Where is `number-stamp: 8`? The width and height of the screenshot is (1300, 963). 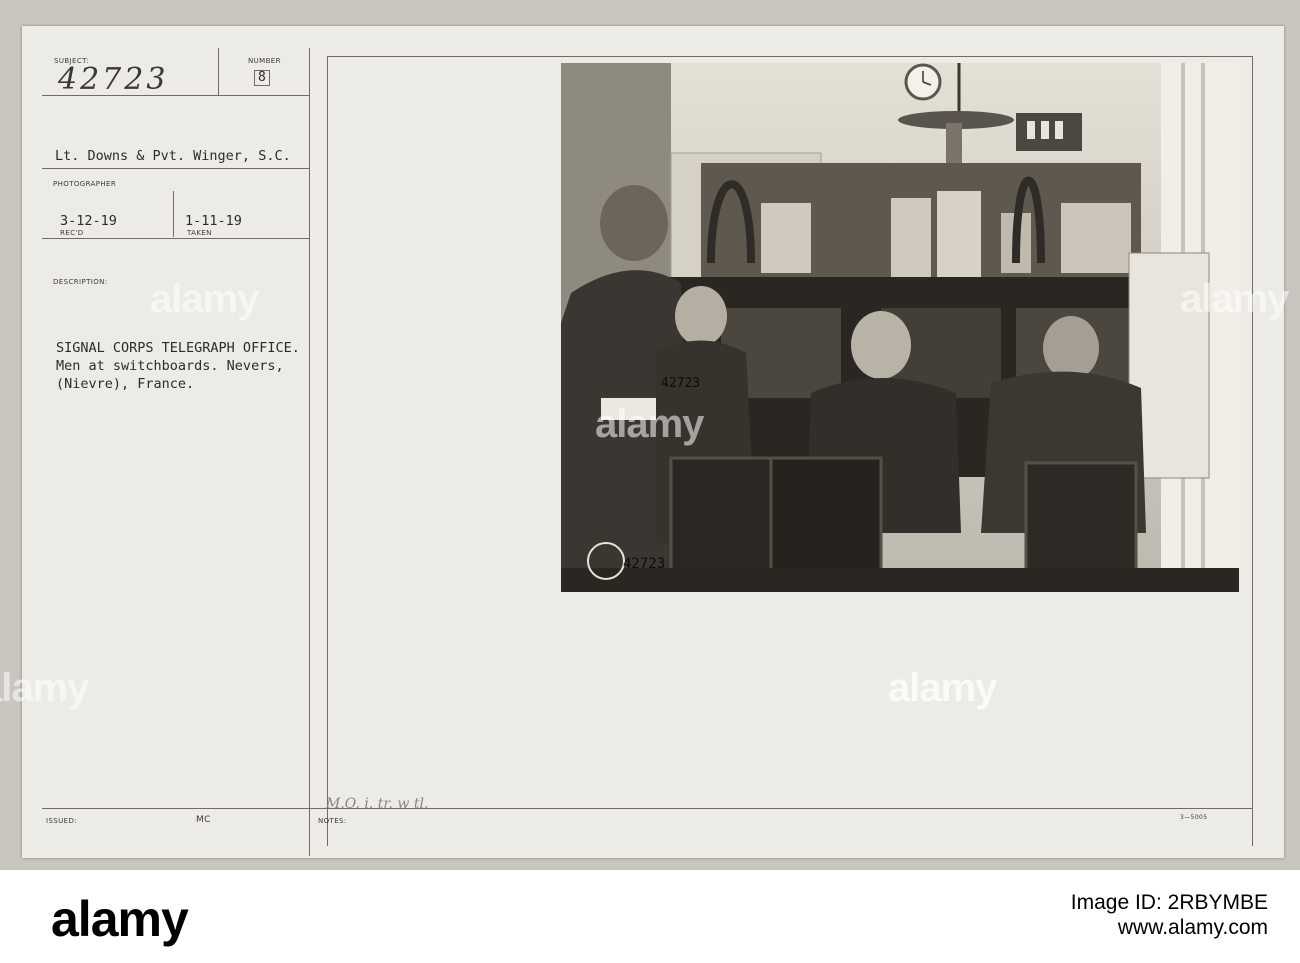
number-stamp: 8 is located at coordinates (262, 78).